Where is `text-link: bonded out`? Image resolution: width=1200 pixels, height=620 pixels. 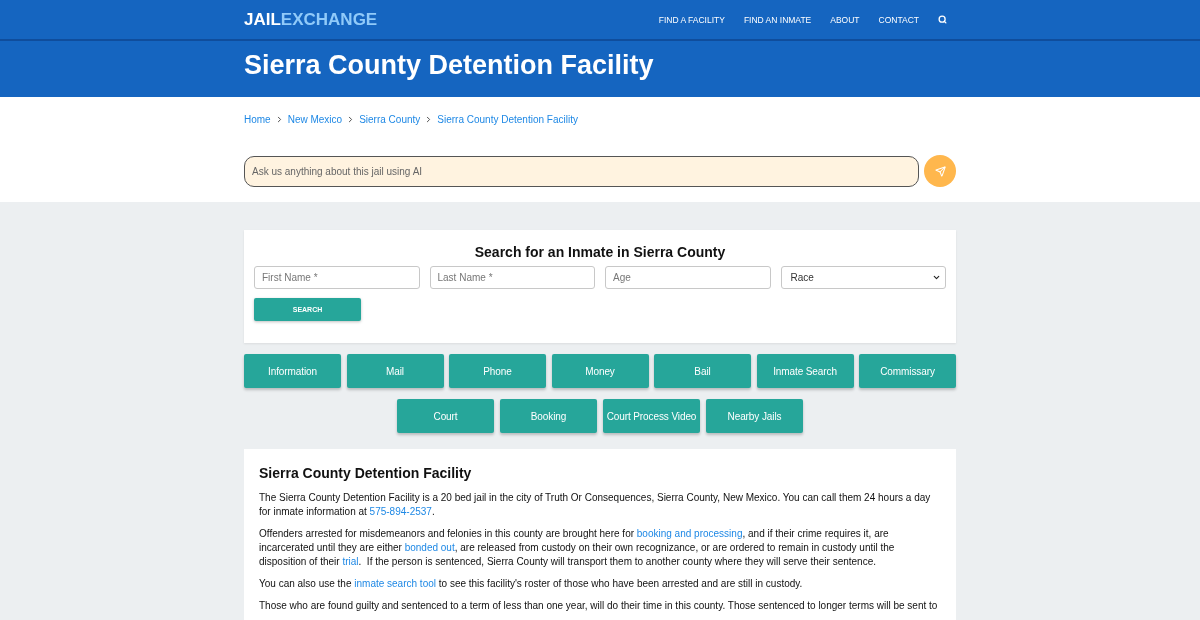
text-link: bonded out is located at coordinates (429, 547).